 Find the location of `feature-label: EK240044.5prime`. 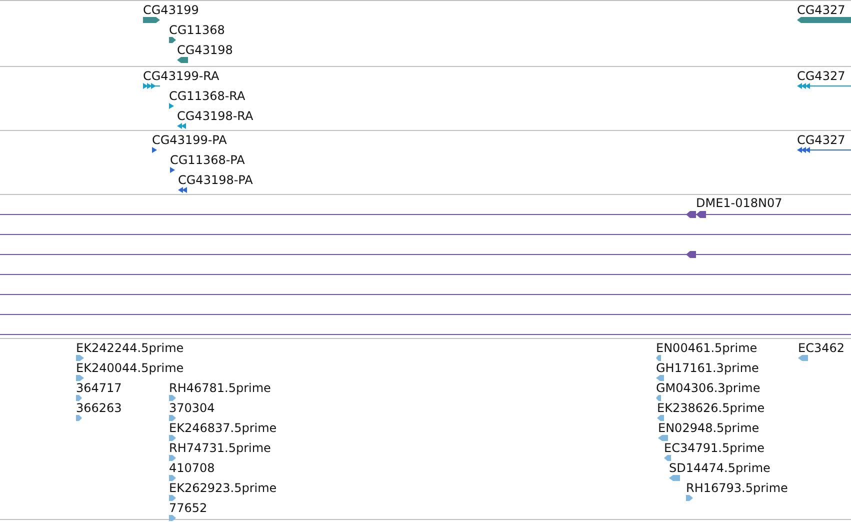

feature-label: EK240044.5prime is located at coordinates (130, 368).